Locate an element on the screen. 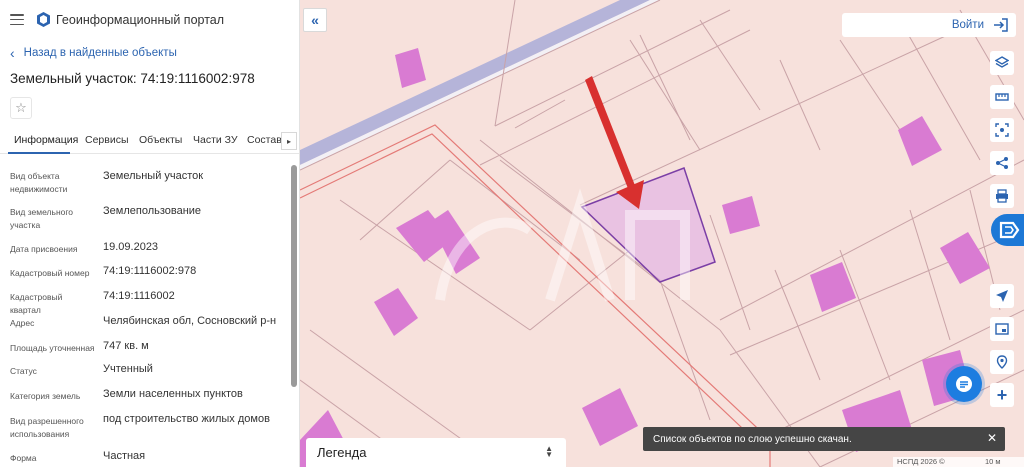 This screenshot has width=1024, height=467. menu-icon is located at coordinates (17, 20).